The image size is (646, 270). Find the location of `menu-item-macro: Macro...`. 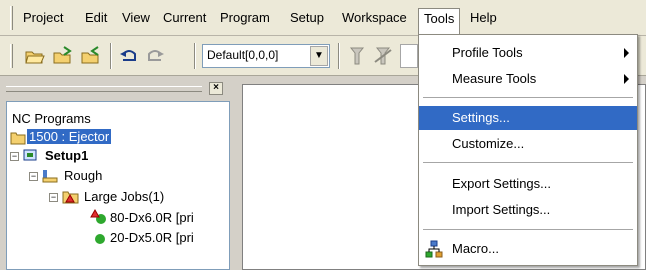

menu-item-macro: Macro... is located at coordinates (528, 249).